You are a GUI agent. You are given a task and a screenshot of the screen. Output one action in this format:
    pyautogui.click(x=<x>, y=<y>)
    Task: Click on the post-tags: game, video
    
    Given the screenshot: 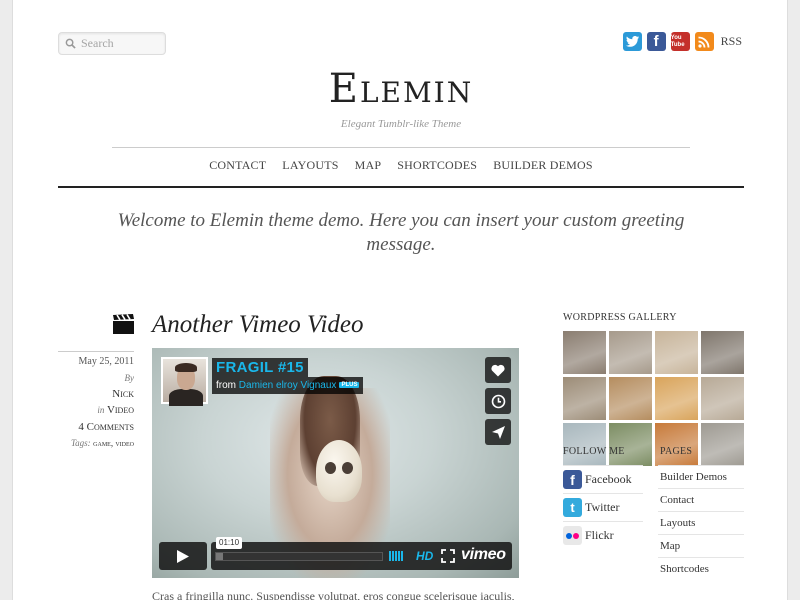 What is the action you would take?
    pyautogui.click(x=113, y=443)
    